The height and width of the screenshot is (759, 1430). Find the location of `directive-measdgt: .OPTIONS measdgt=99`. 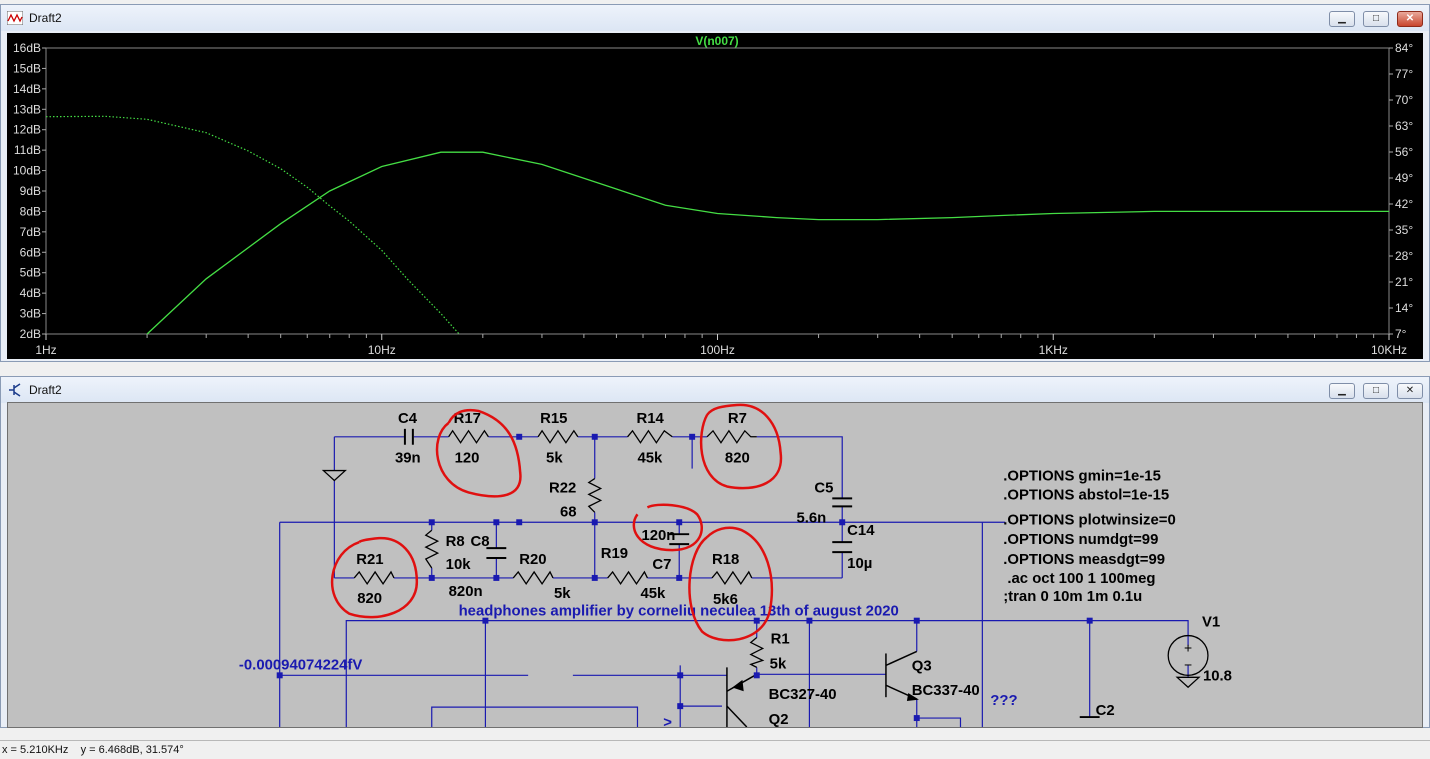

directive-measdgt: .OPTIONS measdgt=99 is located at coordinates (1084, 560).